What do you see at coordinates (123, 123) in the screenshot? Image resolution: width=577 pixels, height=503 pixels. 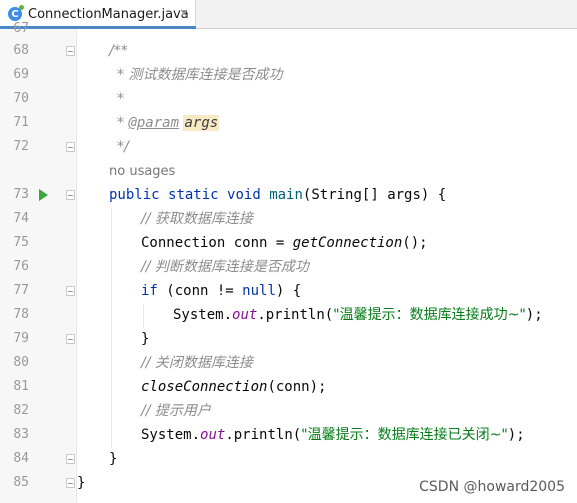 I see `comment-star: *` at bounding box center [123, 123].